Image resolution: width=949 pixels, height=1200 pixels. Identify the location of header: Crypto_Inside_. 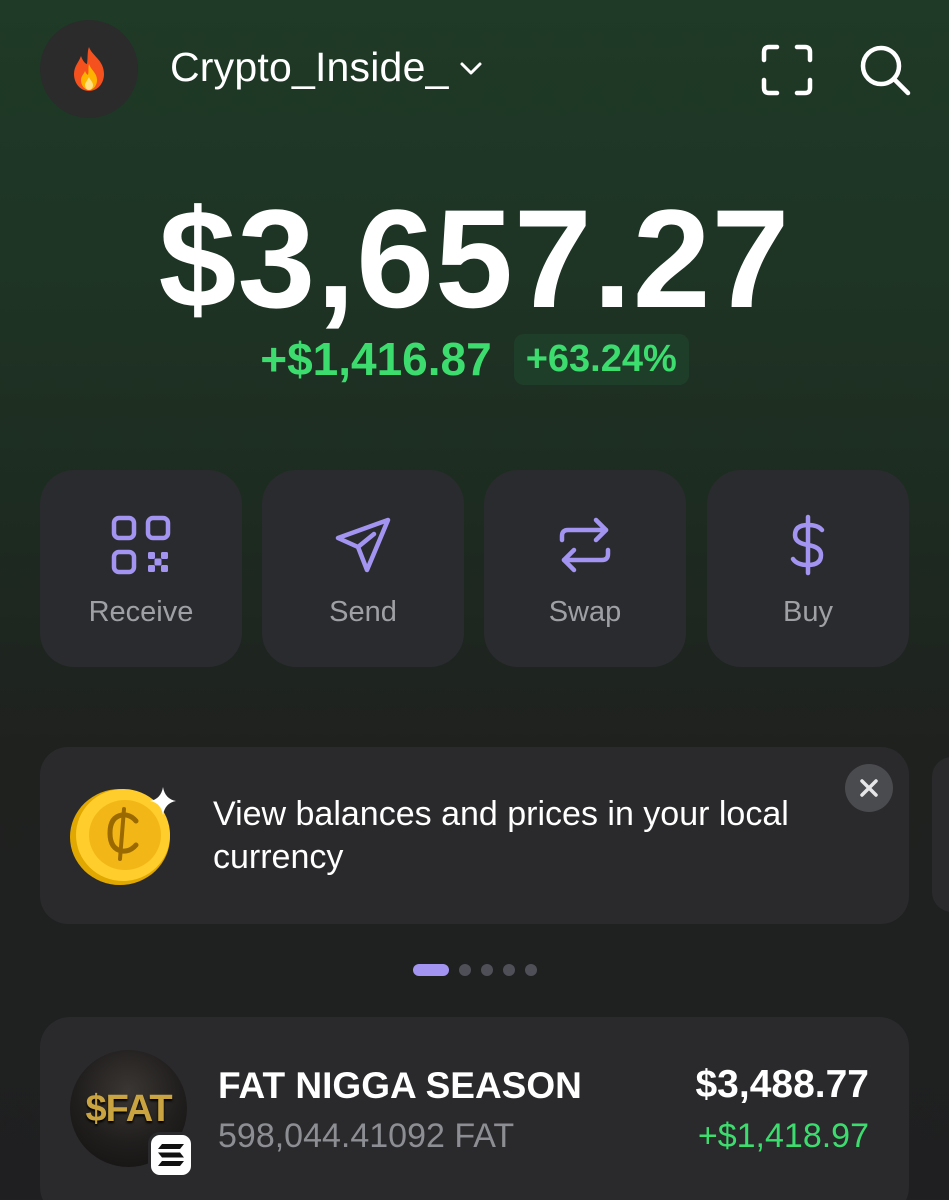
(475, 69).